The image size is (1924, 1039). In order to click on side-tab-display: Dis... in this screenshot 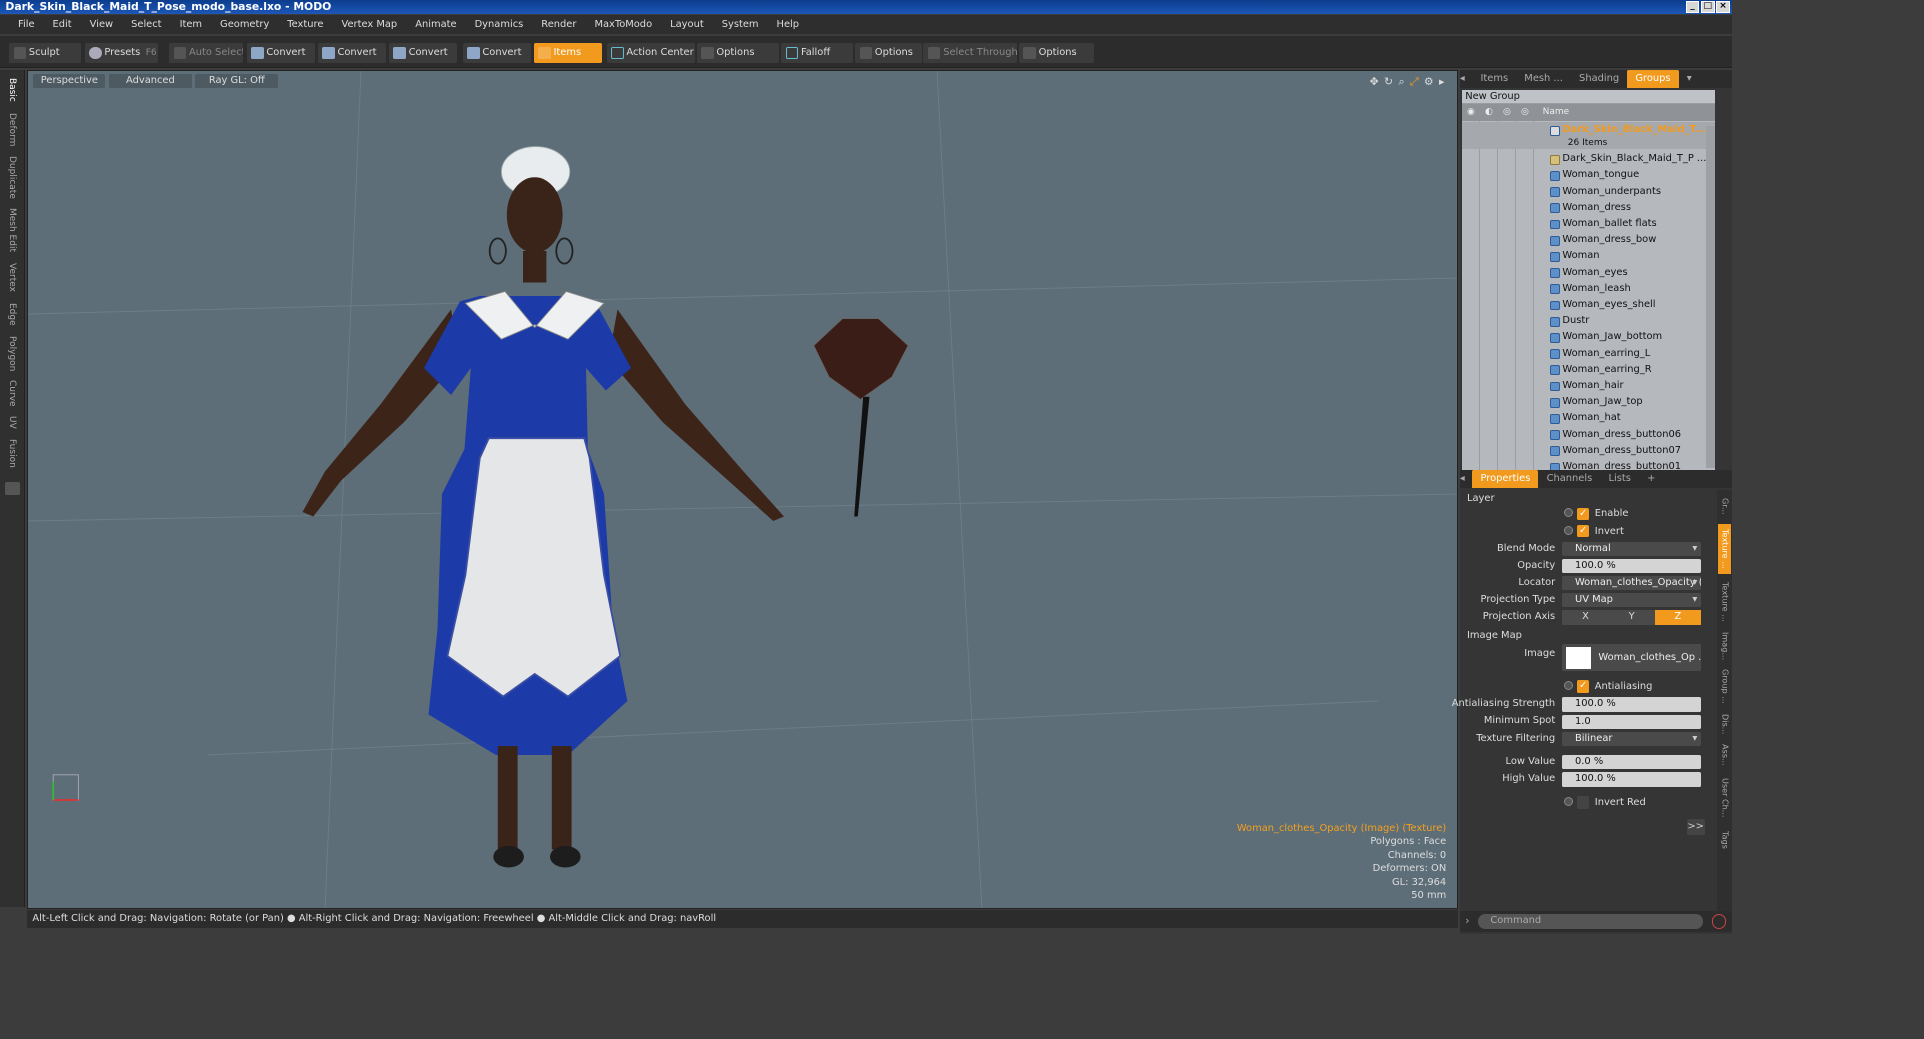, I will do `click(1724, 724)`.